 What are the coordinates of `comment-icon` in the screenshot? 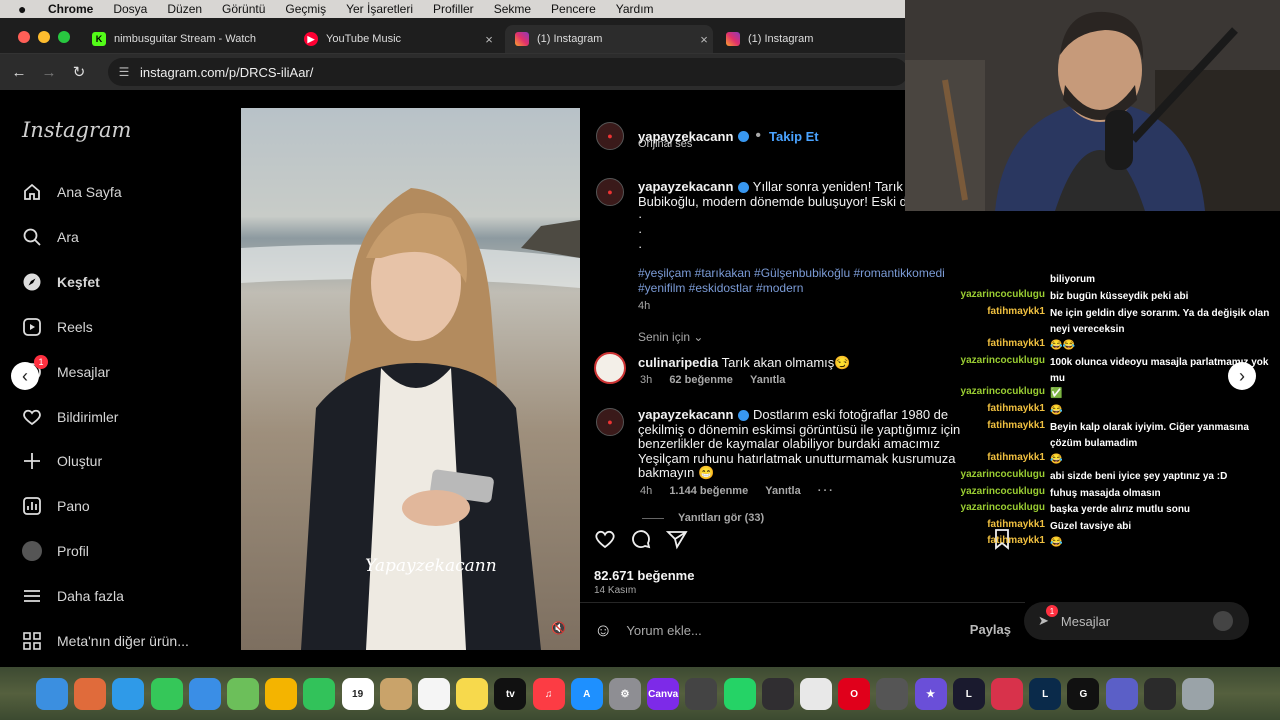 It's located at (641, 541).